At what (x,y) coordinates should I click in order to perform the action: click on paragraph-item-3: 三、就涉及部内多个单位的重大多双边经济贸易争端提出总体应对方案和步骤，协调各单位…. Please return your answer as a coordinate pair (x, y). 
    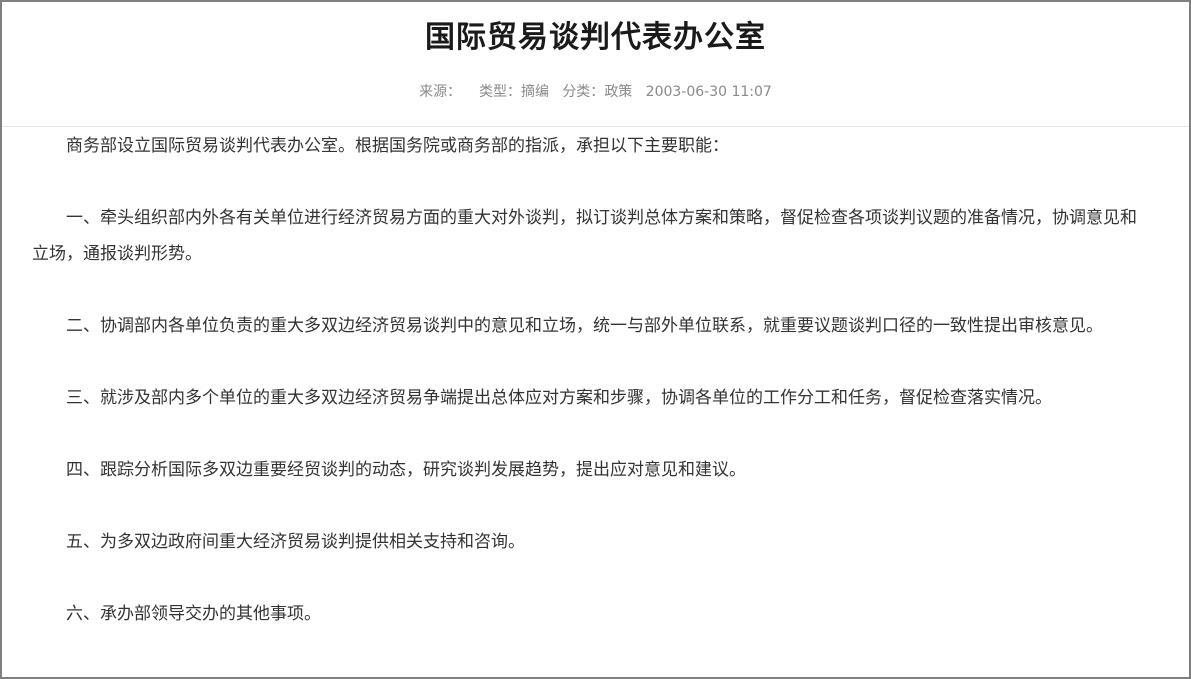
    Looking at the image, I should click on (559, 398).